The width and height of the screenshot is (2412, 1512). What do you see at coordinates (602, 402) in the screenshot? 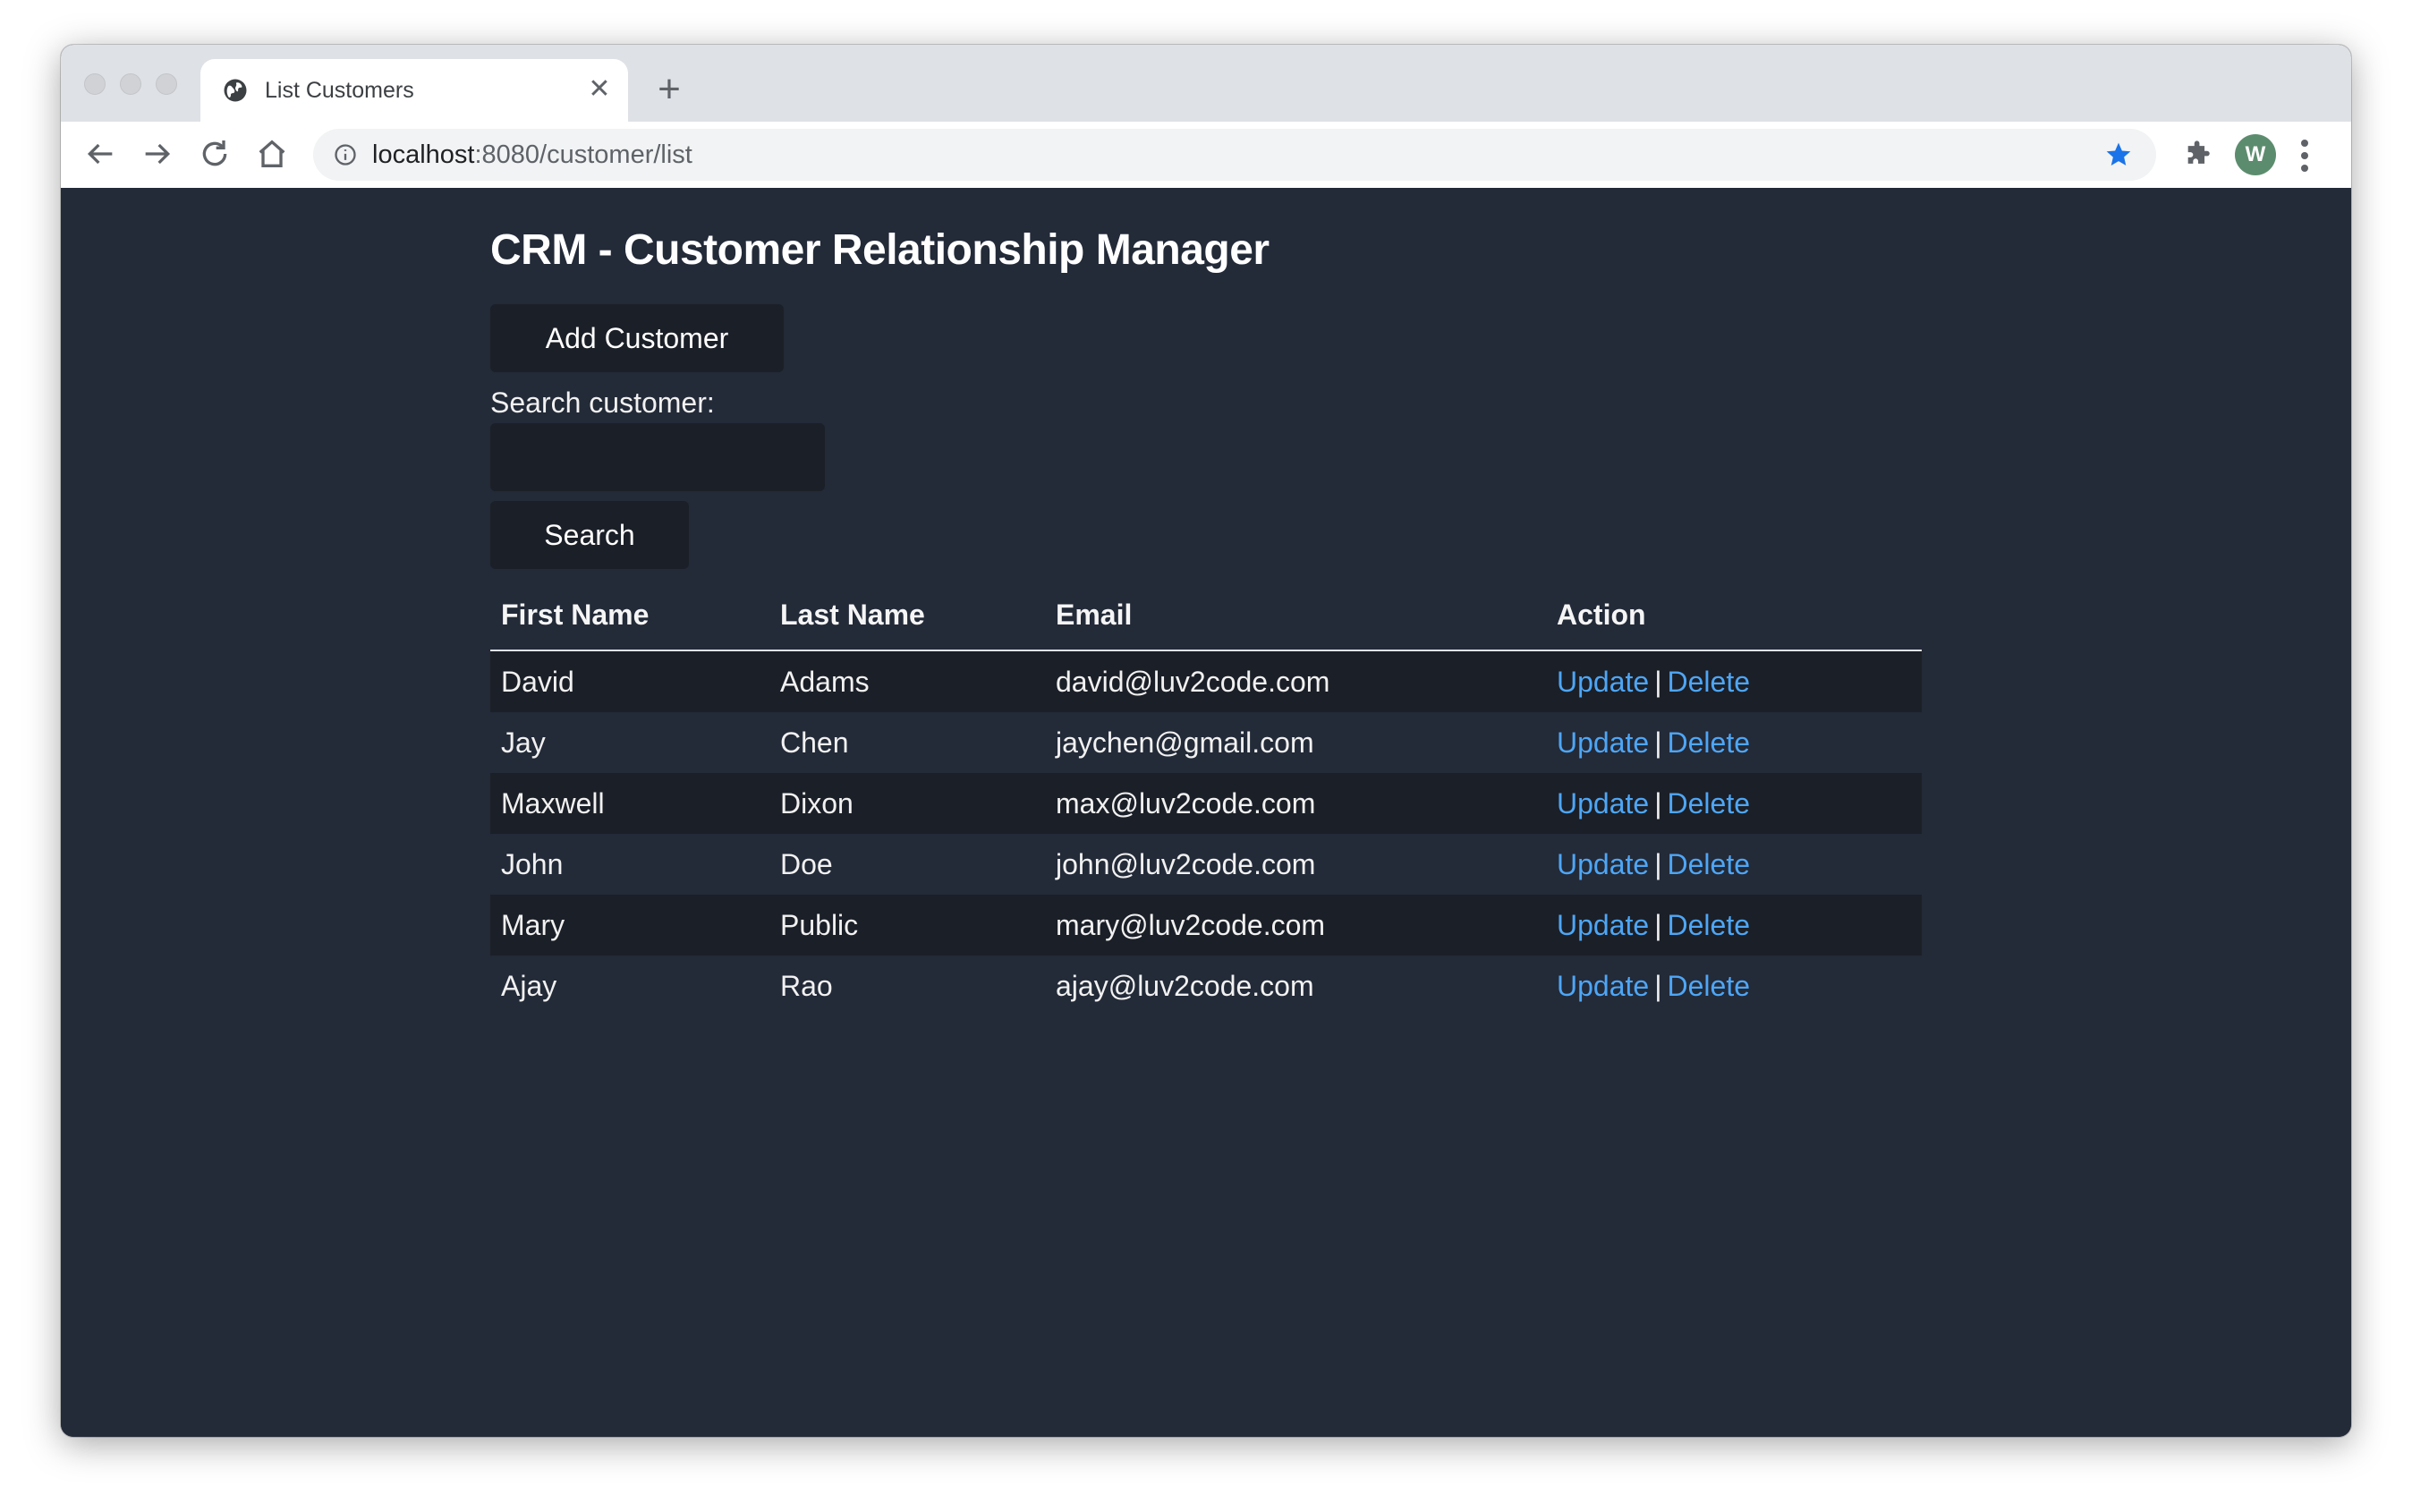
I see `search-label: Search customer:` at bounding box center [602, 402].